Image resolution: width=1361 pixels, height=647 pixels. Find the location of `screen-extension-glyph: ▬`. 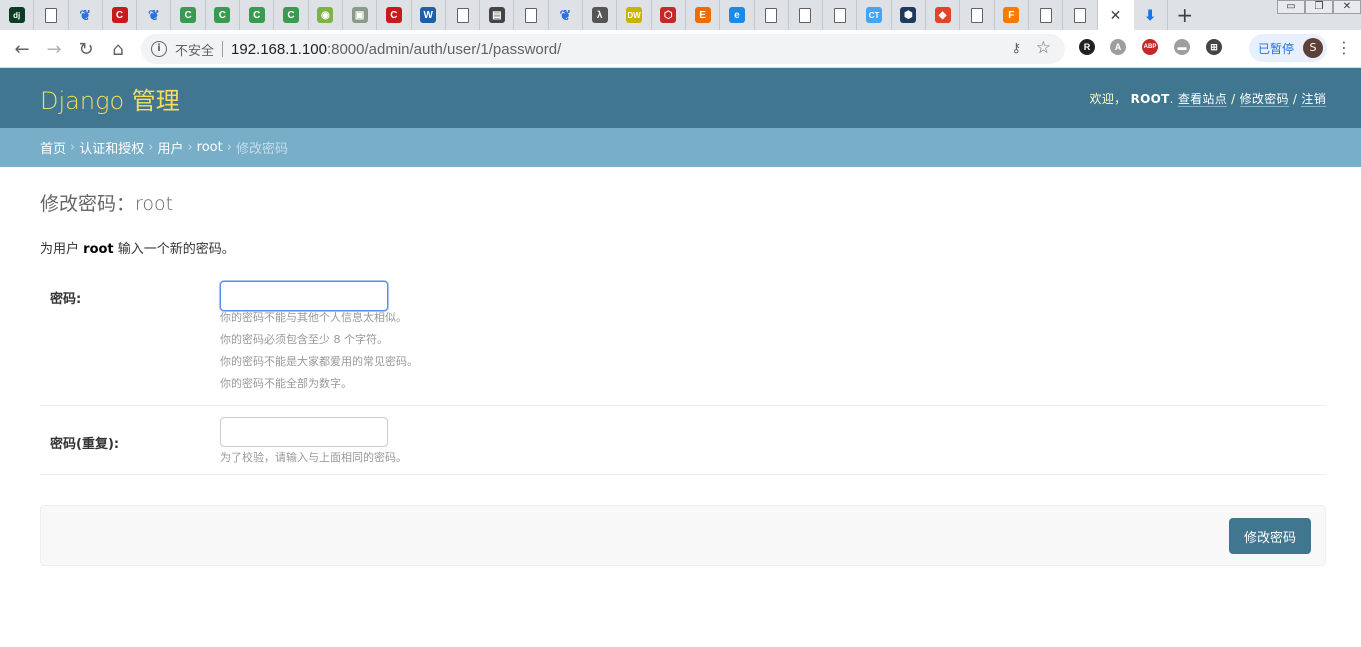

screen-extension-glyph: ▬ is located at coordinates (1182, 47).